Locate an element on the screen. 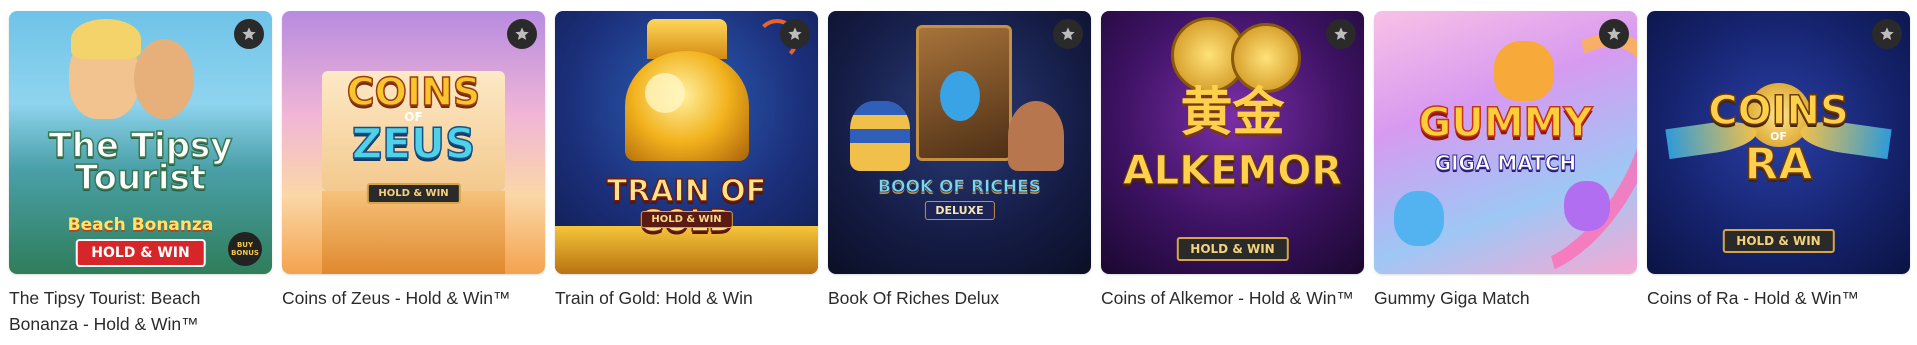 The image size is (1917, 345). game-thumbnail: COINS OF ZEUS HOLD & WIN is located at coordinates (413, 142).